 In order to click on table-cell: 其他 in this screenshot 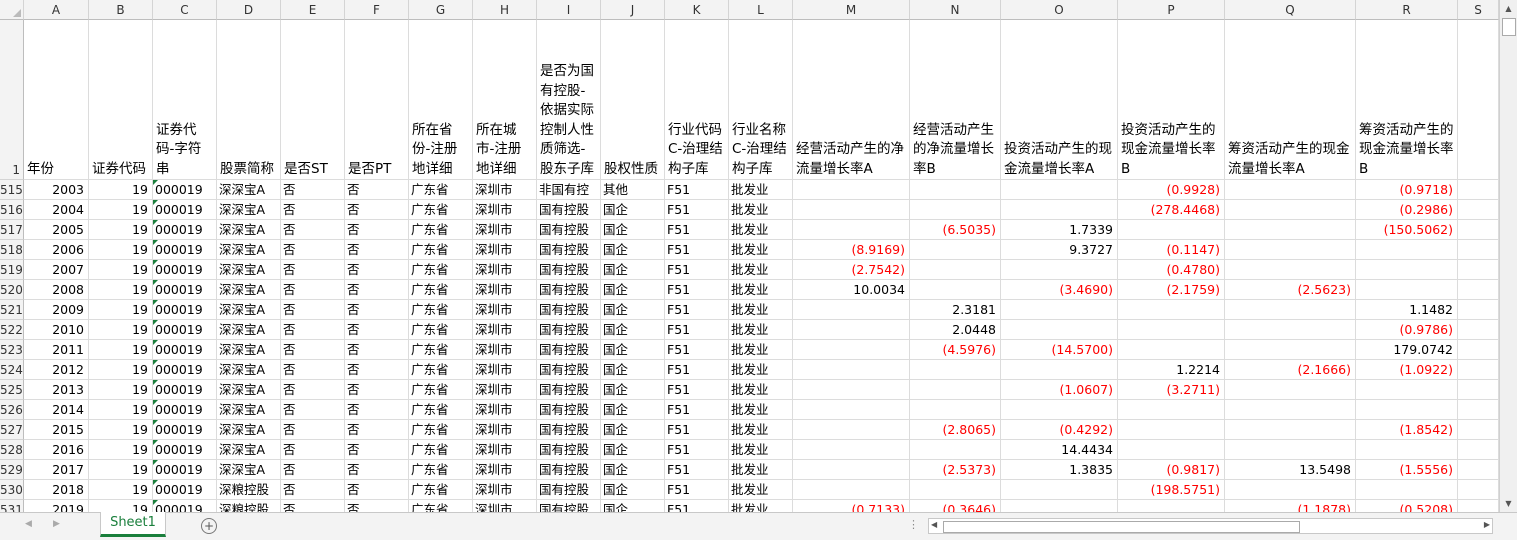, I will do `click(633, 190)`.